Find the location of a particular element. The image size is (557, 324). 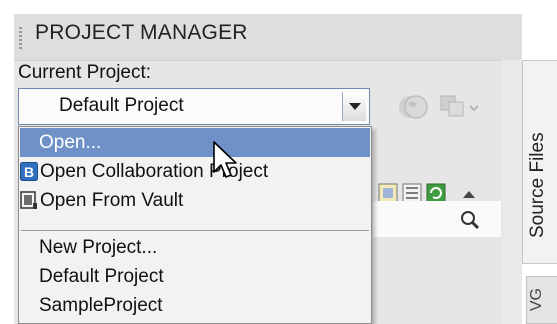

collaboration-b-icon: B is located at coordinates (29, 171).